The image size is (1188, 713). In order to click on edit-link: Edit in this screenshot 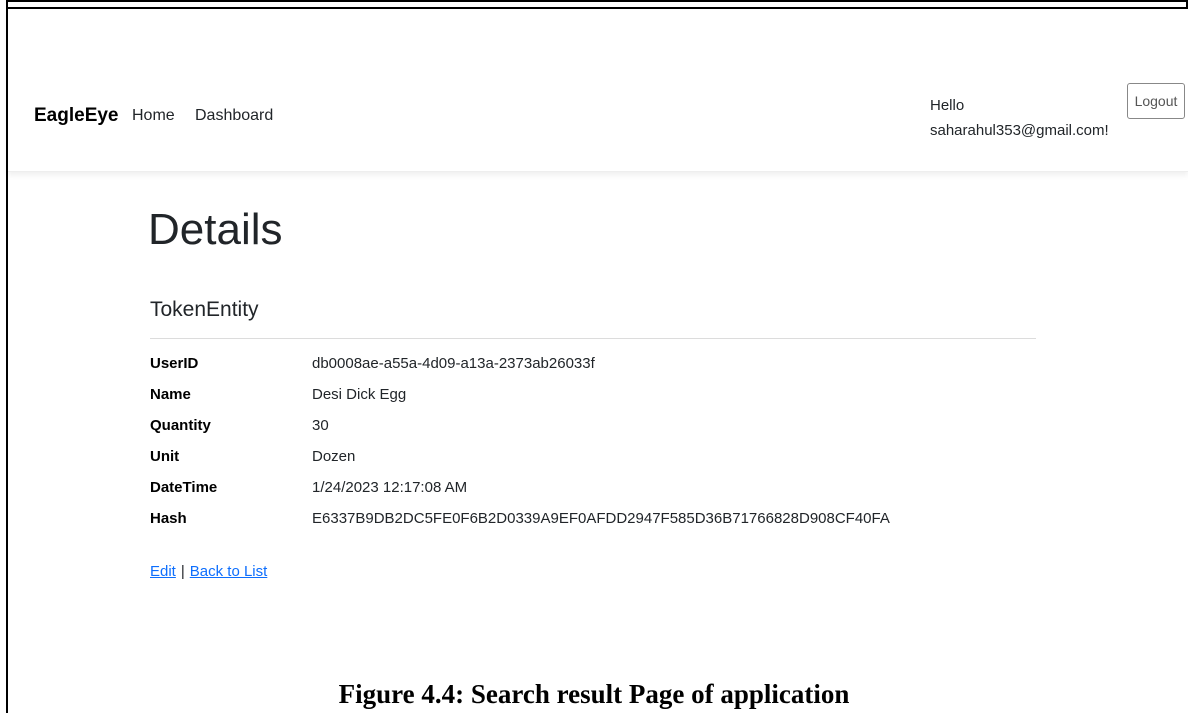, I will do `click(163, 571)`.